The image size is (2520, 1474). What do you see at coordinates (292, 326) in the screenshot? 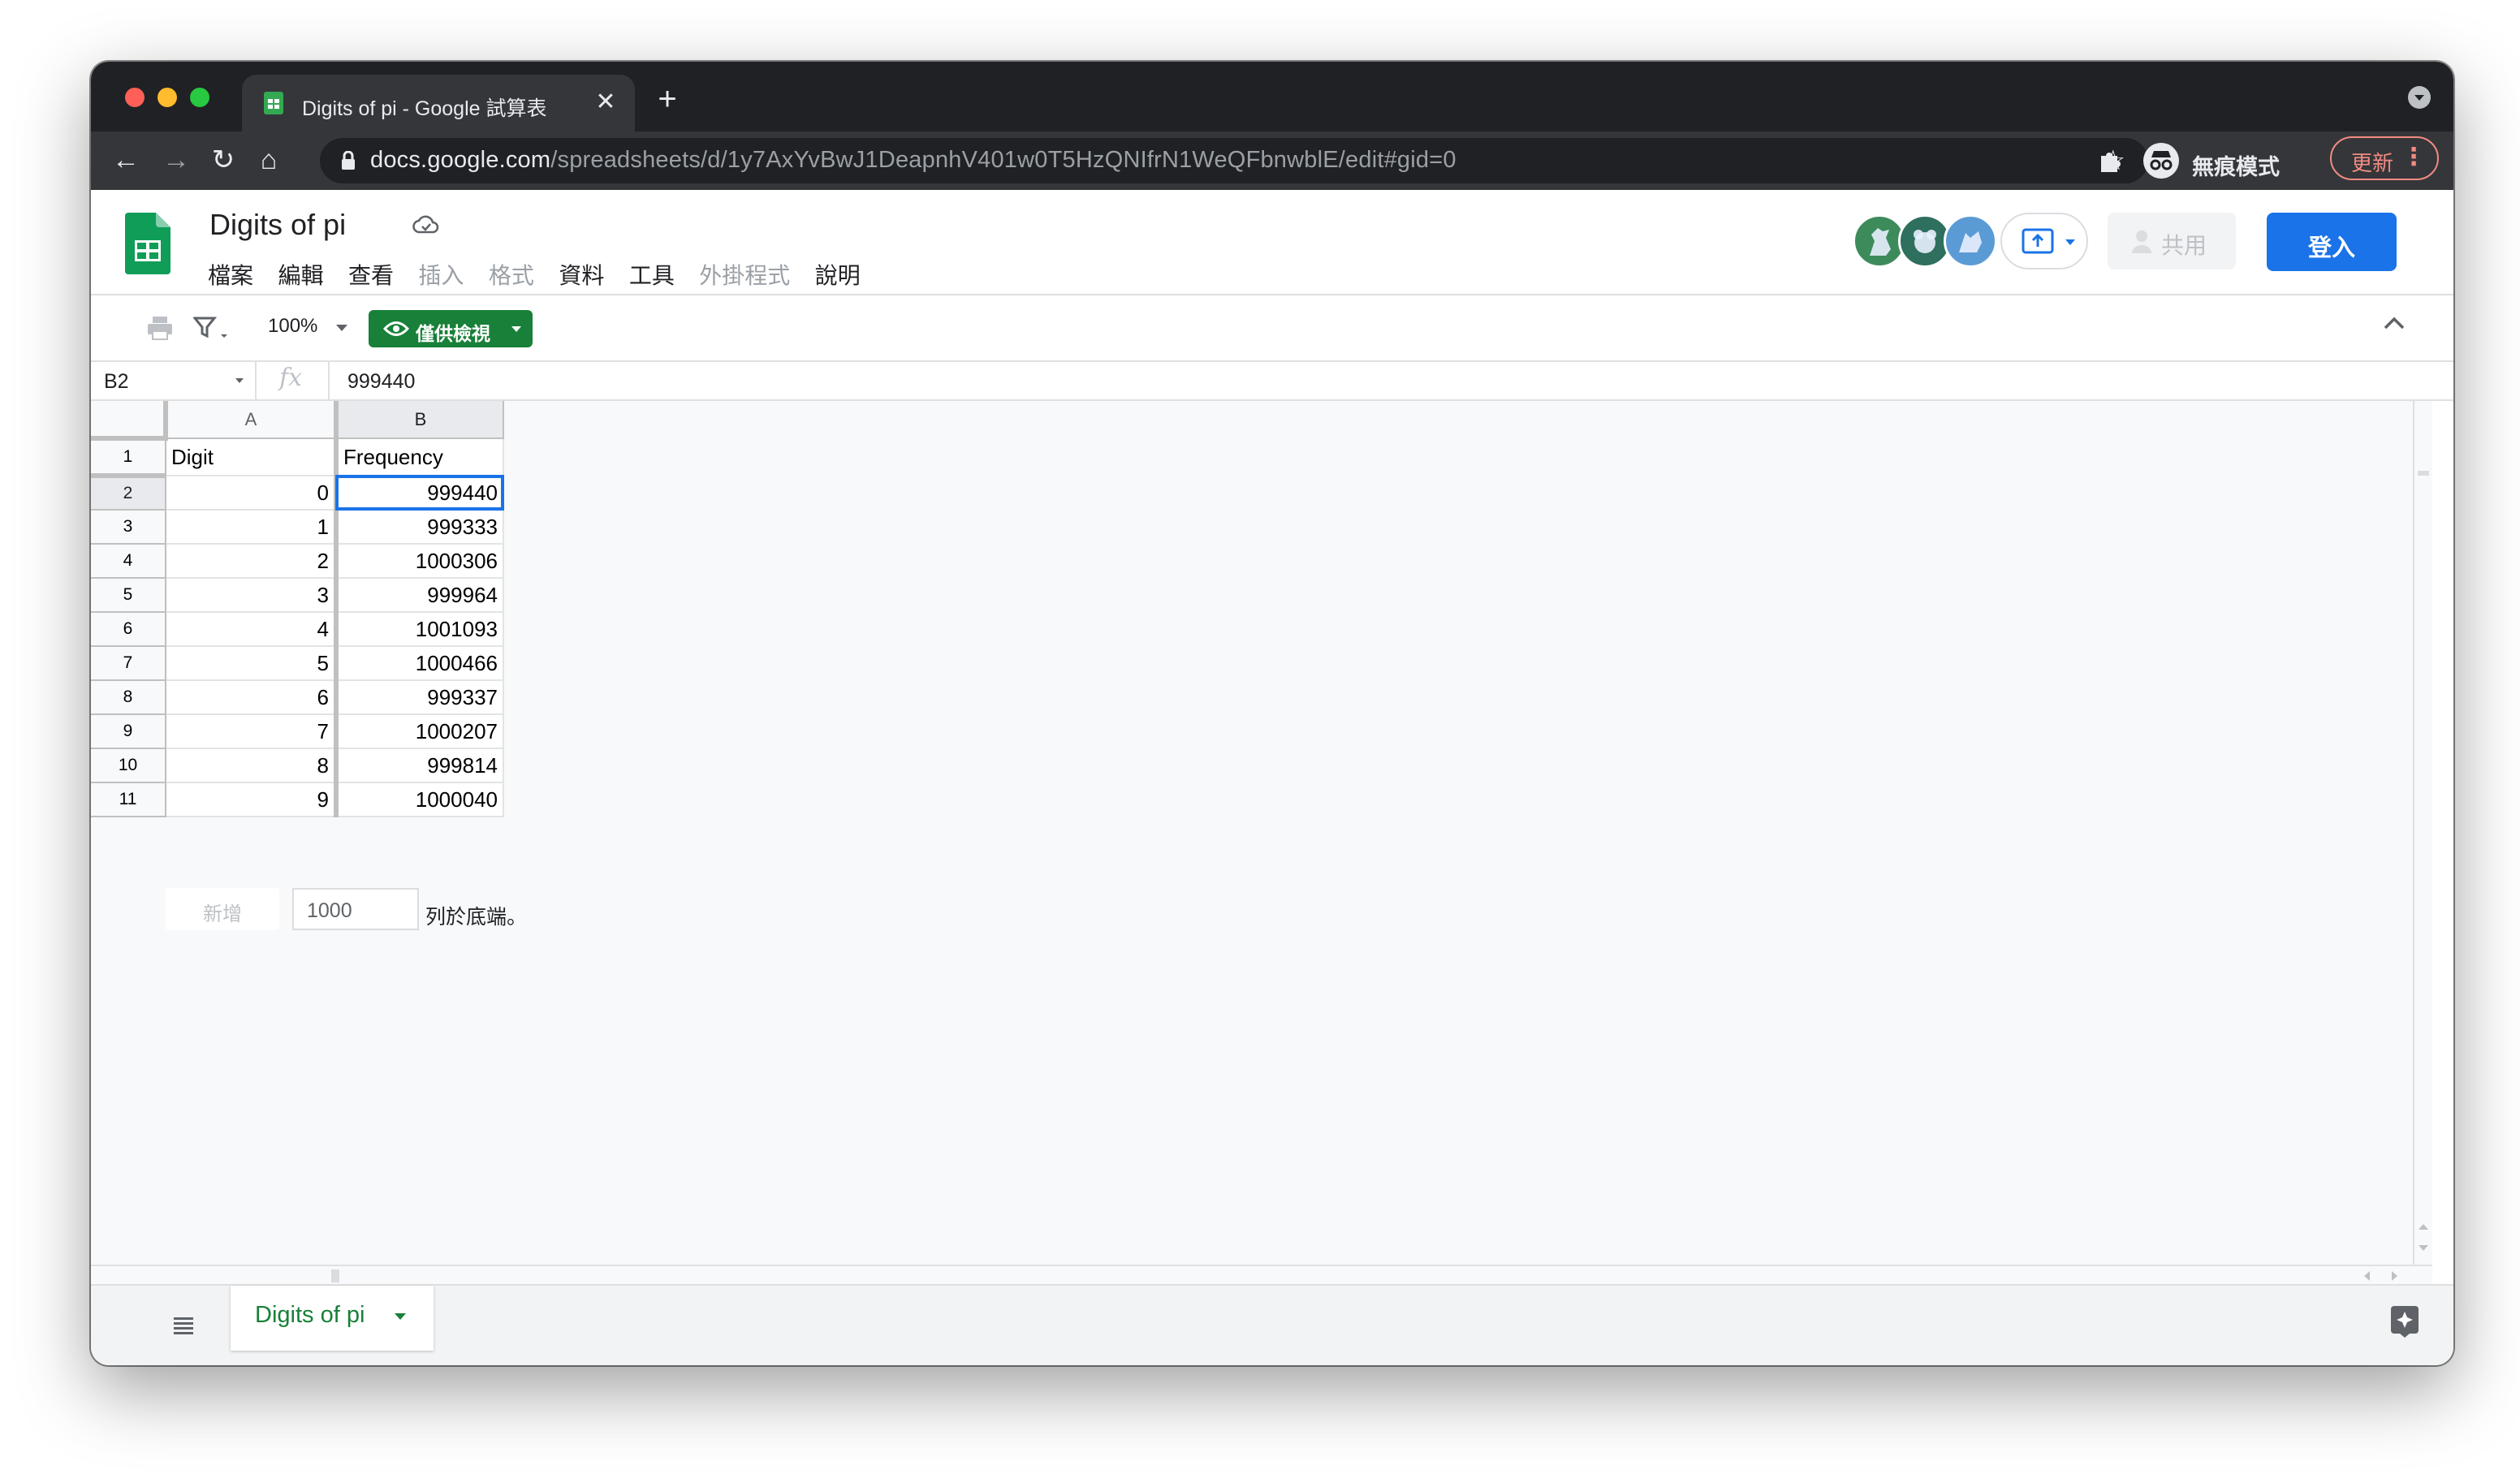
I see `zoom-select: 100%` at bounding box center [292, 326].